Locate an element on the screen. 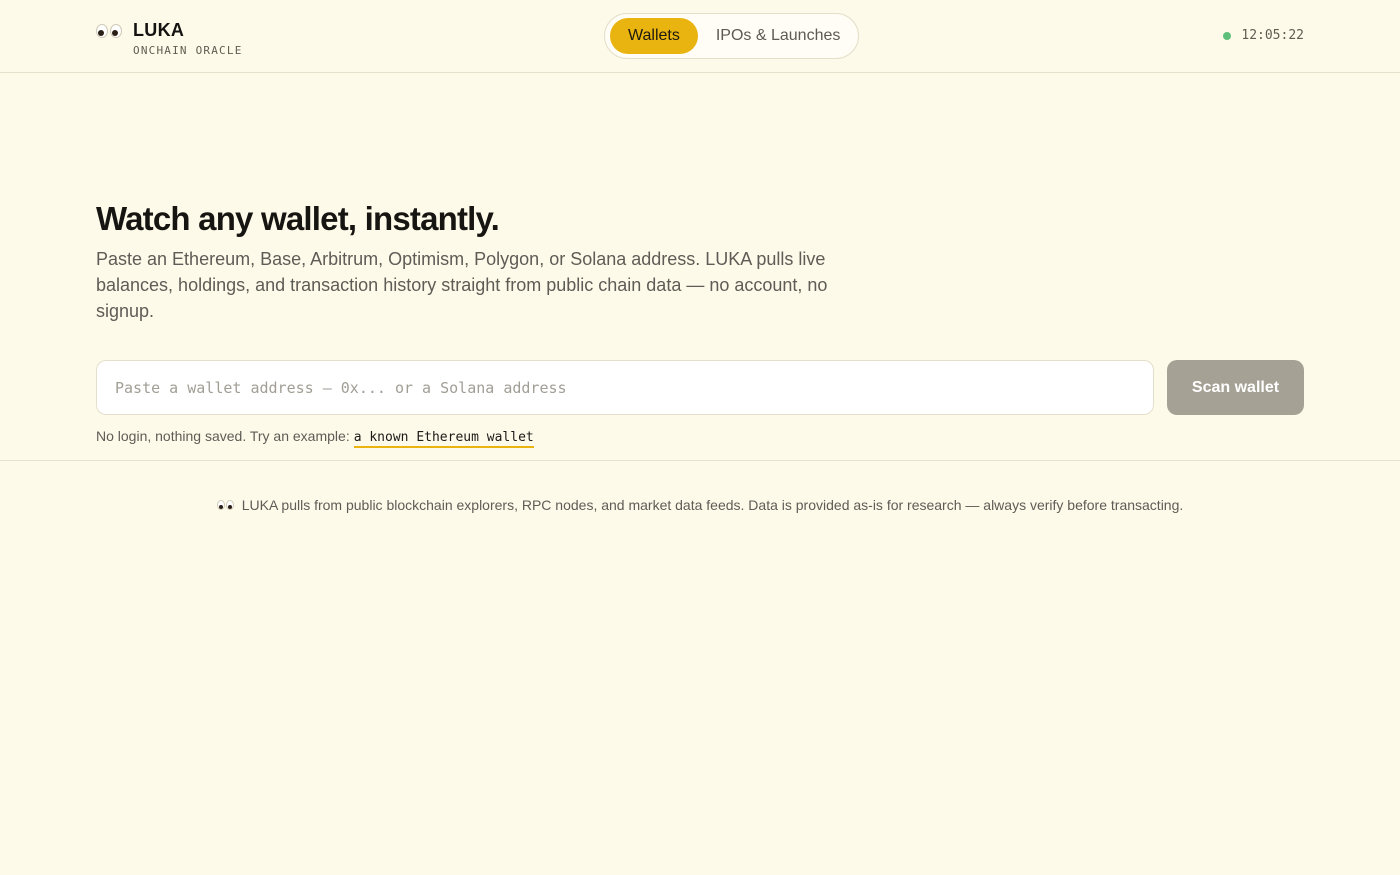  tab-ipos-launches: IPOs & Launches is located at coordinates (778, 36).